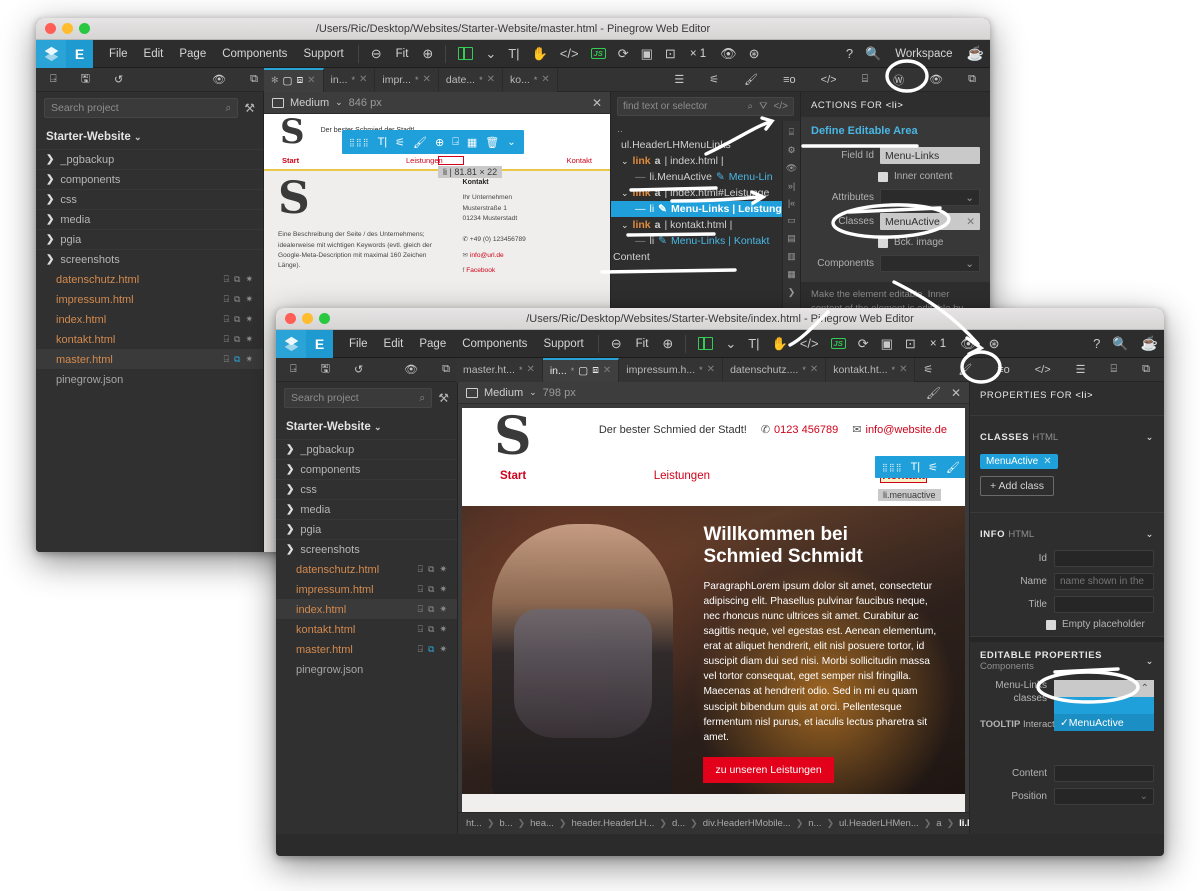 Image resolution: width=1200 pixels, height=891 pixels. I want to click on hide-icon: 👁, so click(791, 168).